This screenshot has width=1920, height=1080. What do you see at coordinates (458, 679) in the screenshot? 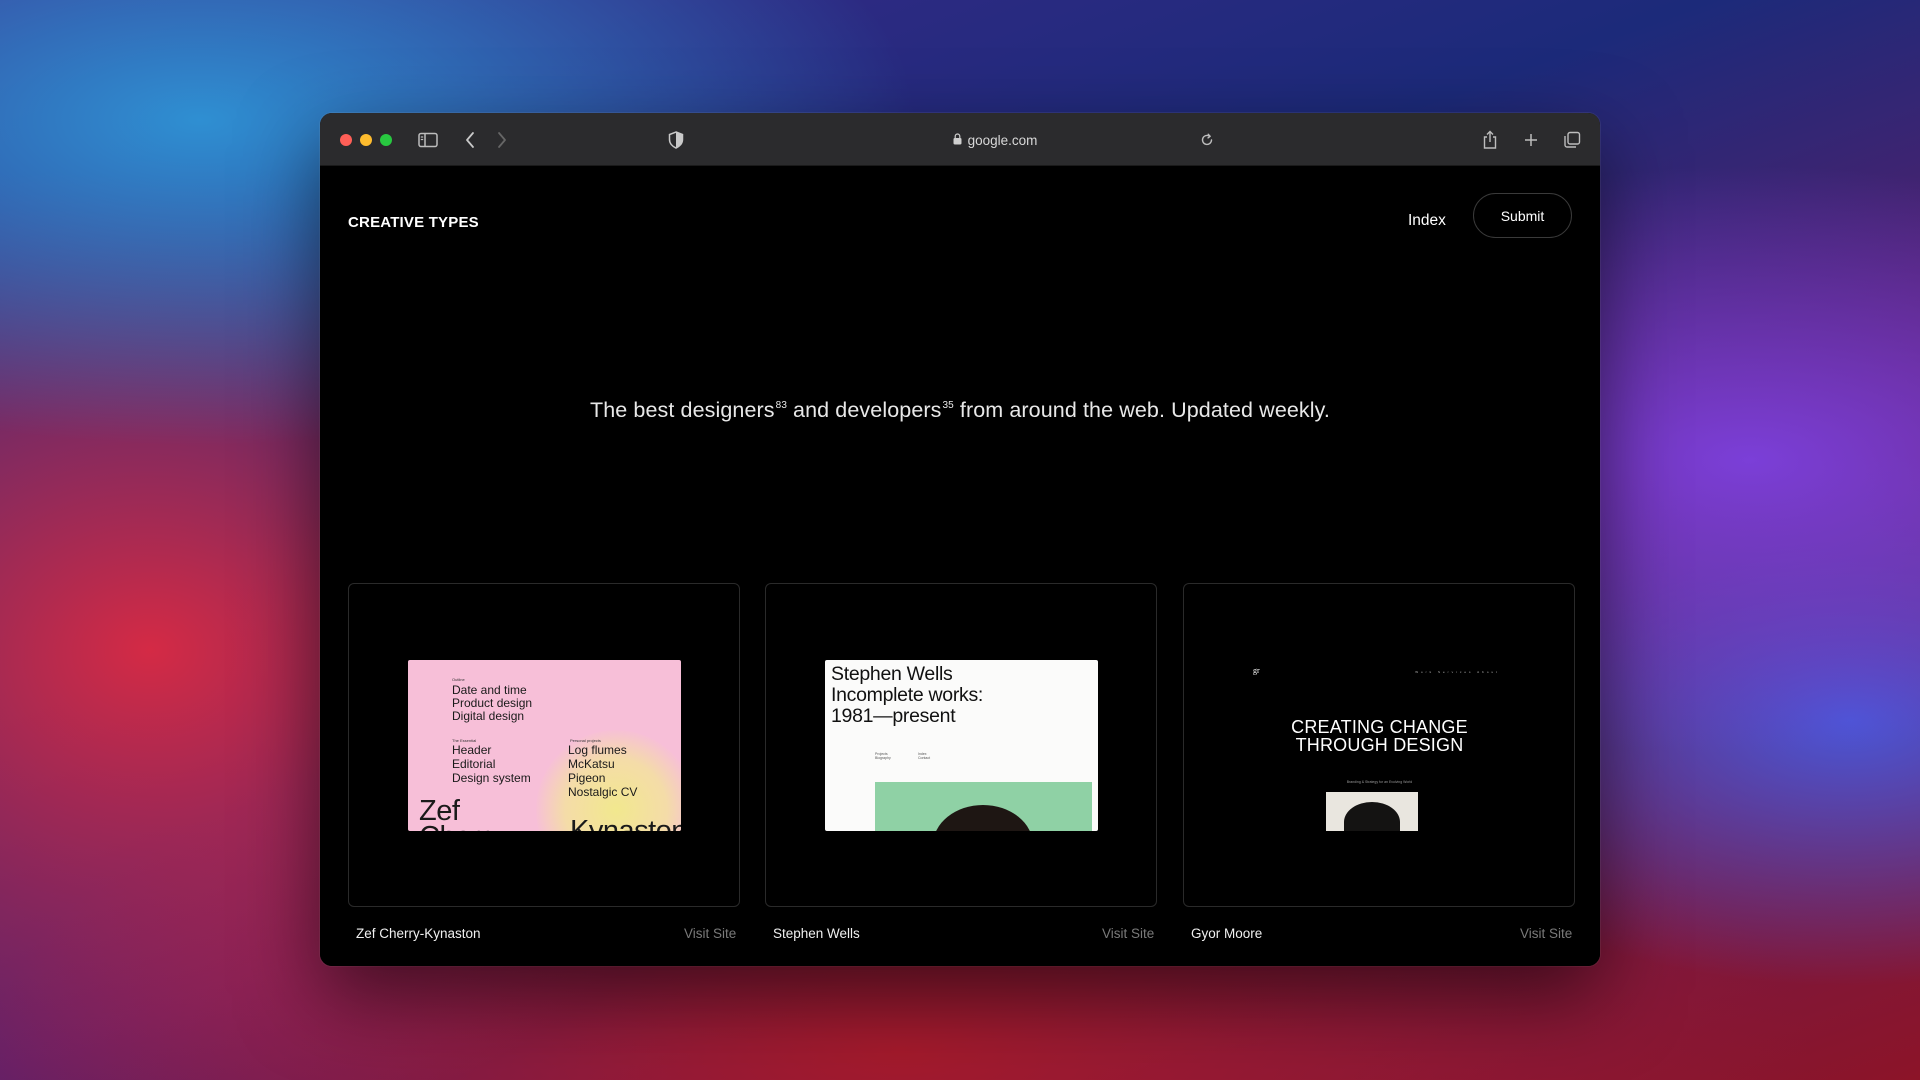
I see `thumb-label: Outline` at bounding box center [458, 679].